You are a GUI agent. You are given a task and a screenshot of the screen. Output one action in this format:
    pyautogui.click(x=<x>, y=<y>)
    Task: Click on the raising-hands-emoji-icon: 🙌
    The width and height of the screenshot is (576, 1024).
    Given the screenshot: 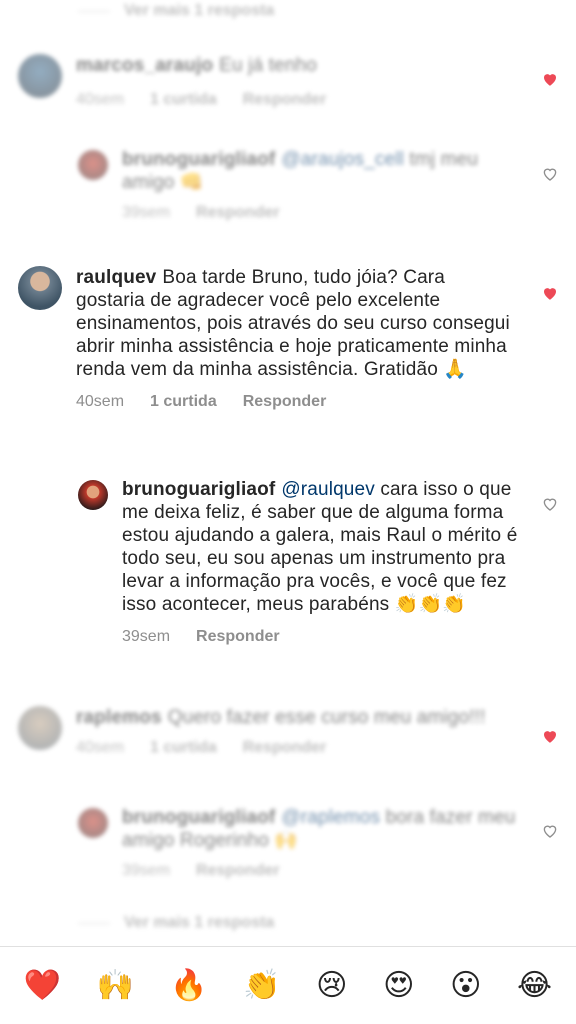 What is the action you would take?
    pyautogui.click(x=115, y=985)
    